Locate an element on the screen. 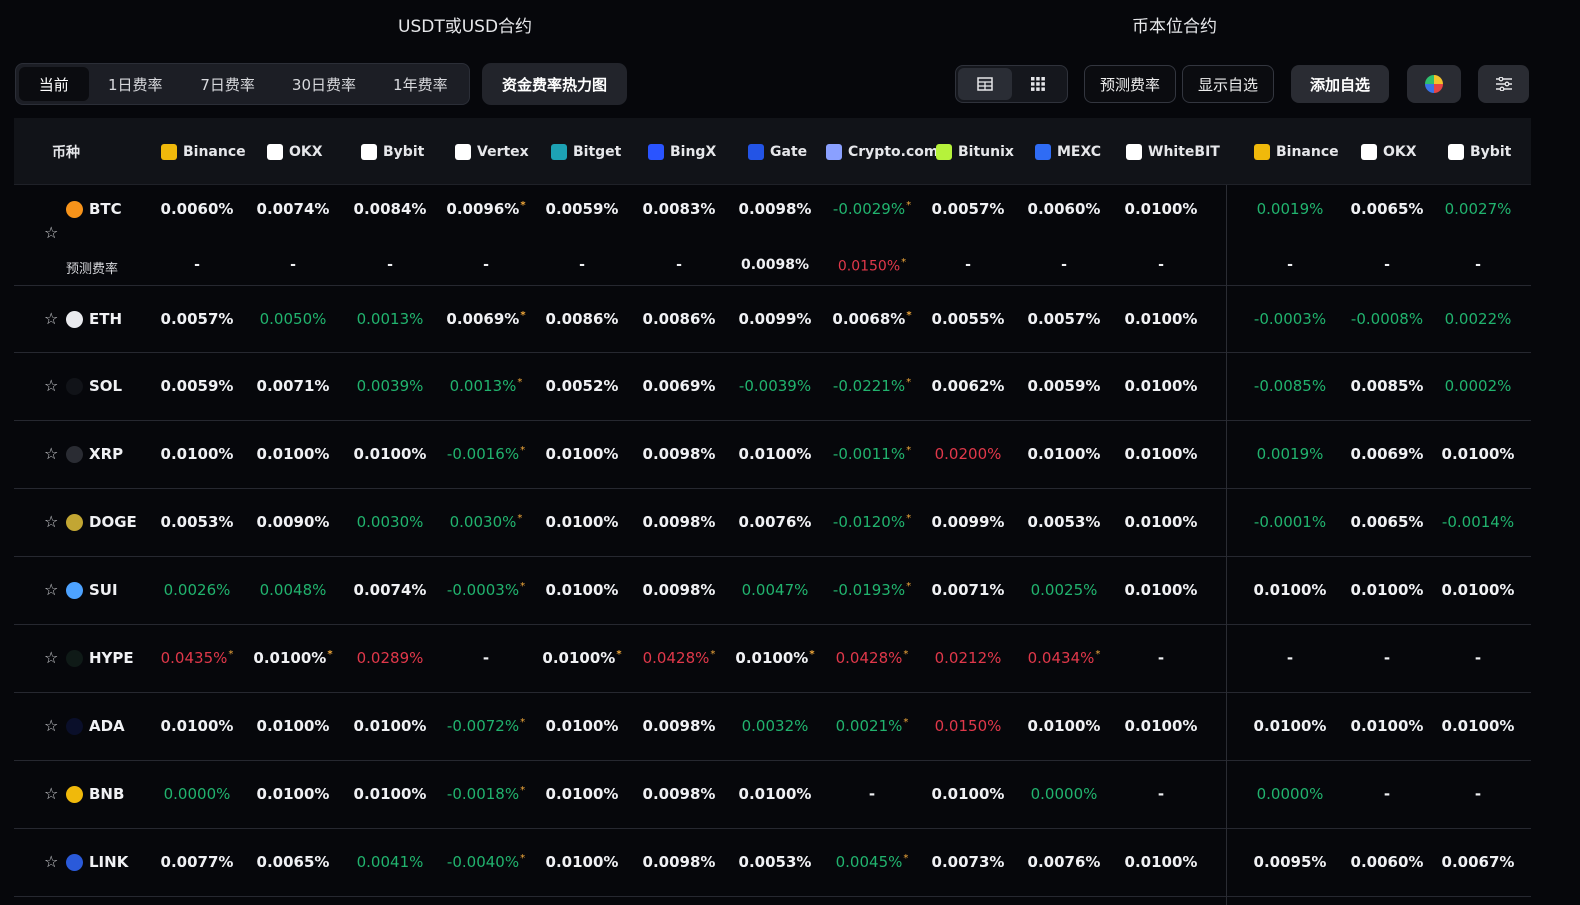  rate-cell: 0.0045%* is located at coordinates (872, 862).